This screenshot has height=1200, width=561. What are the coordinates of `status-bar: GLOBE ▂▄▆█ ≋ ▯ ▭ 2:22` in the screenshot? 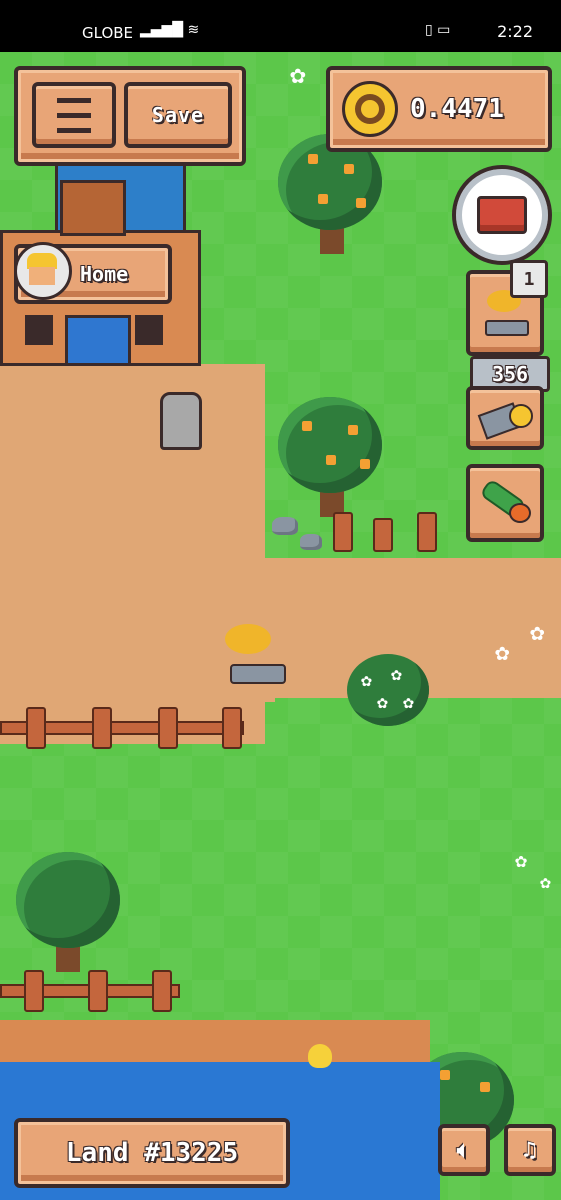 It's located at (280, 26).